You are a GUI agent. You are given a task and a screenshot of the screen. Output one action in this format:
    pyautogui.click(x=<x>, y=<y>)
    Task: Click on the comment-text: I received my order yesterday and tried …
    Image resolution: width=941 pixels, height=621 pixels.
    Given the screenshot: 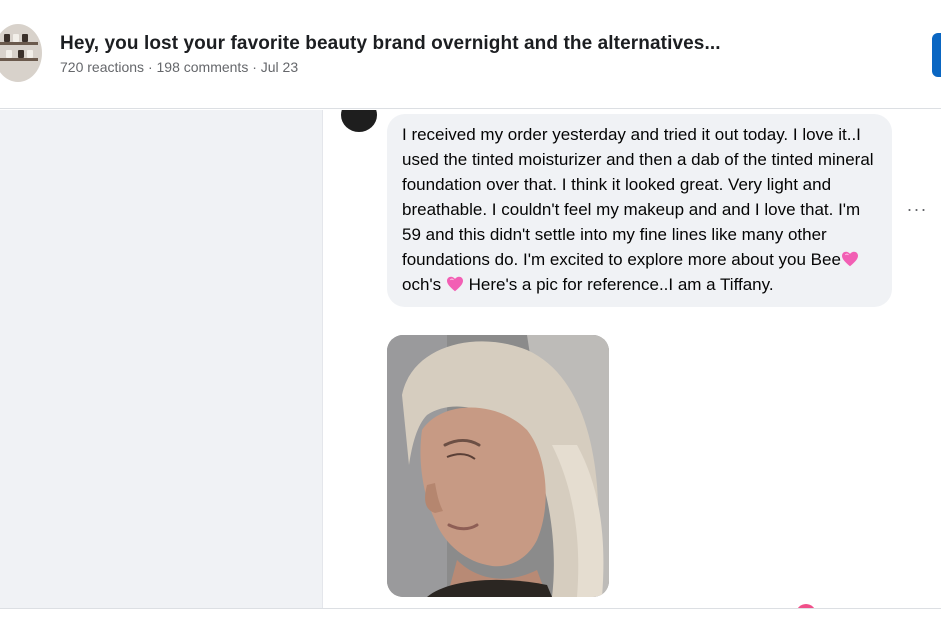 What is the action you would take?
    pyautogui.click(x=639, y=209)
    